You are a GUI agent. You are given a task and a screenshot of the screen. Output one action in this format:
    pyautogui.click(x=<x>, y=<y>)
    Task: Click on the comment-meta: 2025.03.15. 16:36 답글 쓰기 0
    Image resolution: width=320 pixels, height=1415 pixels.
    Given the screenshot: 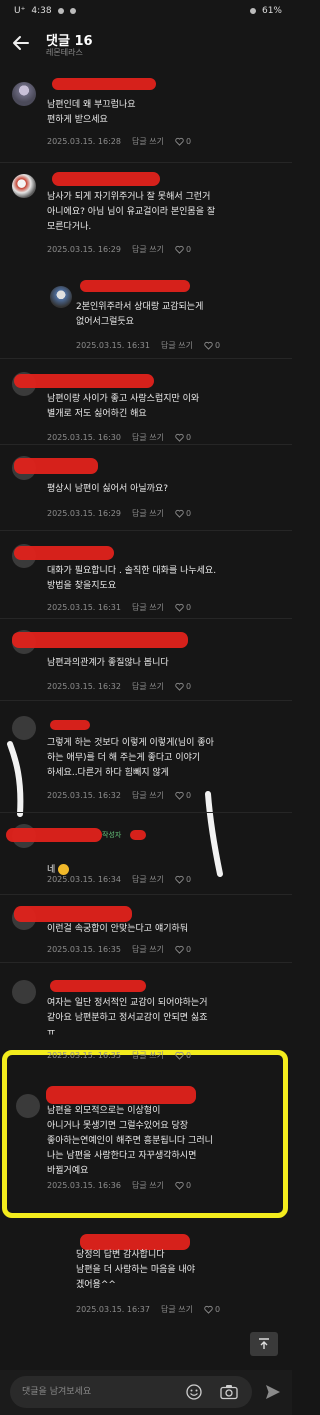 What is the action you would take?
    pyautogui.click(x=119, y=1185)
    